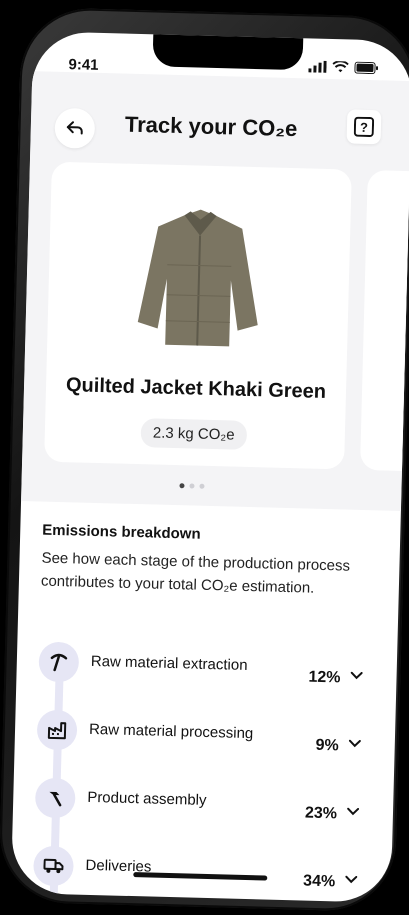 The image size is (409, 915). I want to click on help-icon: ?, so click(364, 127).